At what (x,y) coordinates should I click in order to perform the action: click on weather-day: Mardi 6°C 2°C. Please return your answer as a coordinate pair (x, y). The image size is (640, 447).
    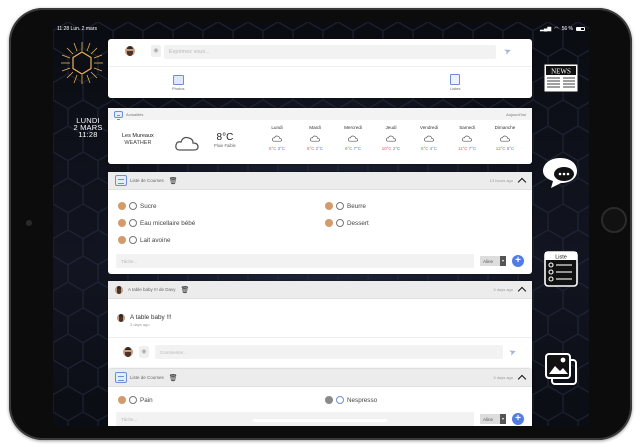
    Looking at the image, I should click on (315, 138).